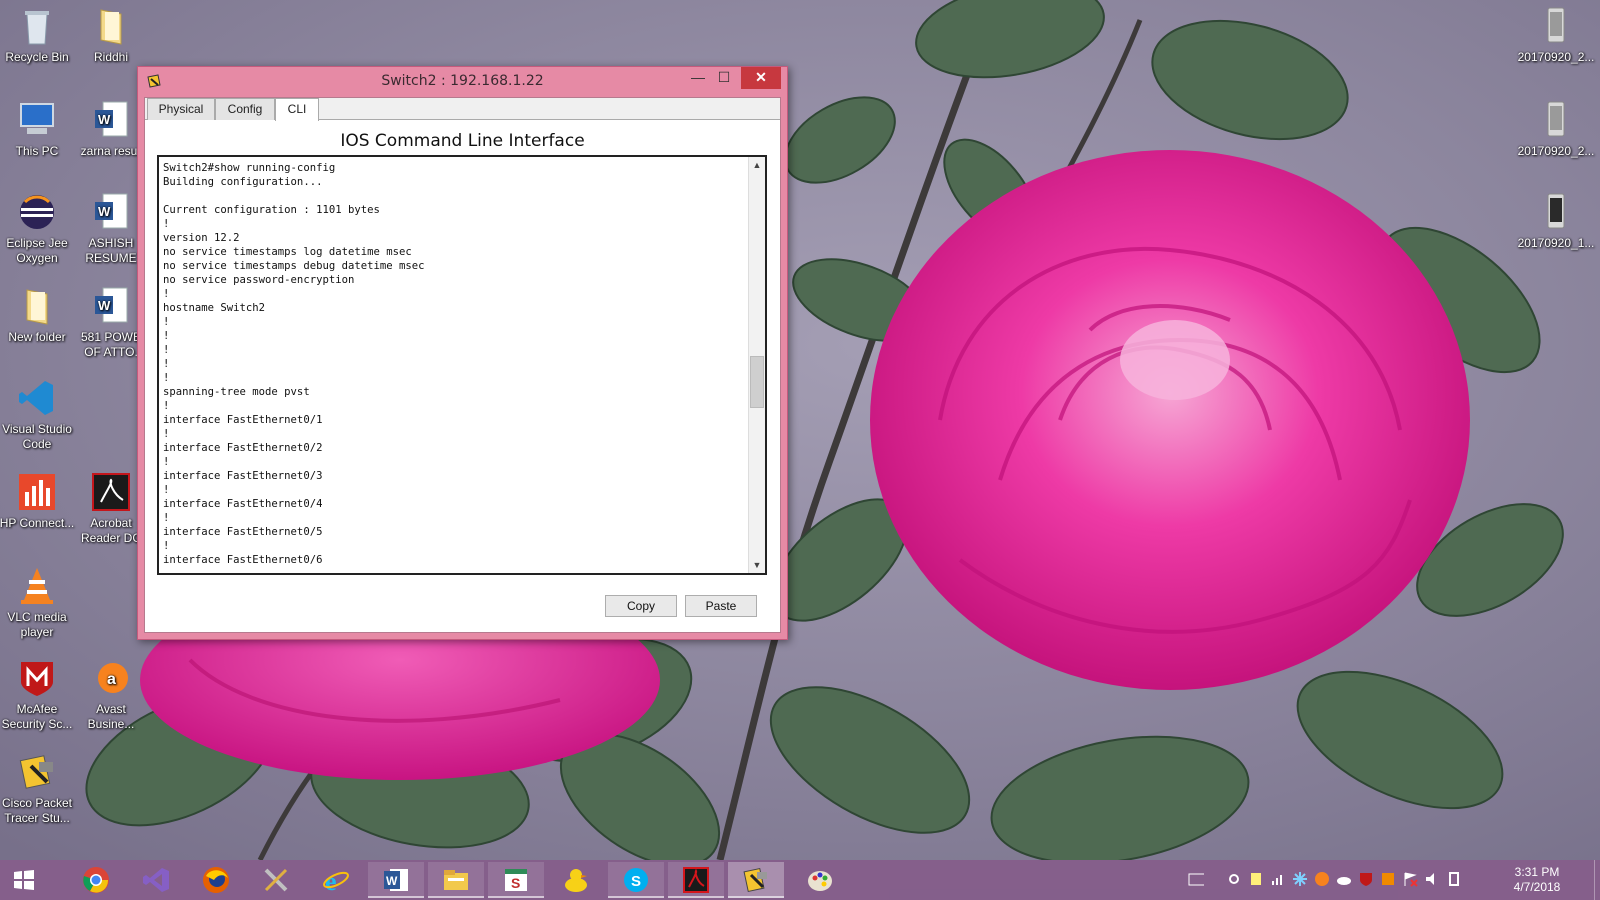  What do you see at coordinates (1410, 879) in the screenshot?
I see `flag-icon` at bounding box center [1410, 879].